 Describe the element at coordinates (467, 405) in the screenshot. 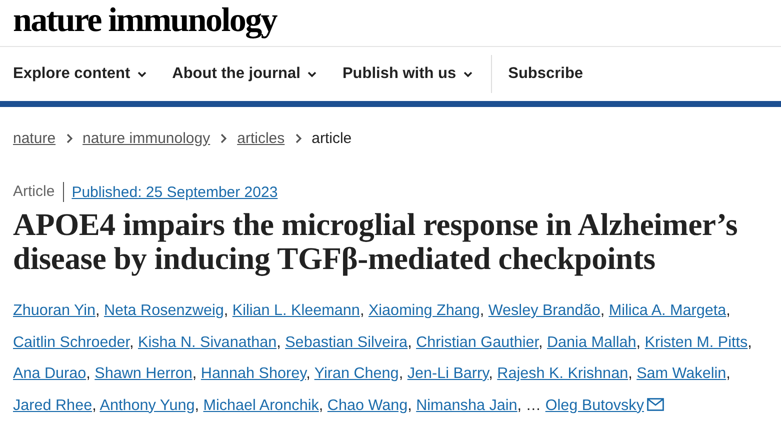

I see `author-link: Nimansha Jain` at that location.